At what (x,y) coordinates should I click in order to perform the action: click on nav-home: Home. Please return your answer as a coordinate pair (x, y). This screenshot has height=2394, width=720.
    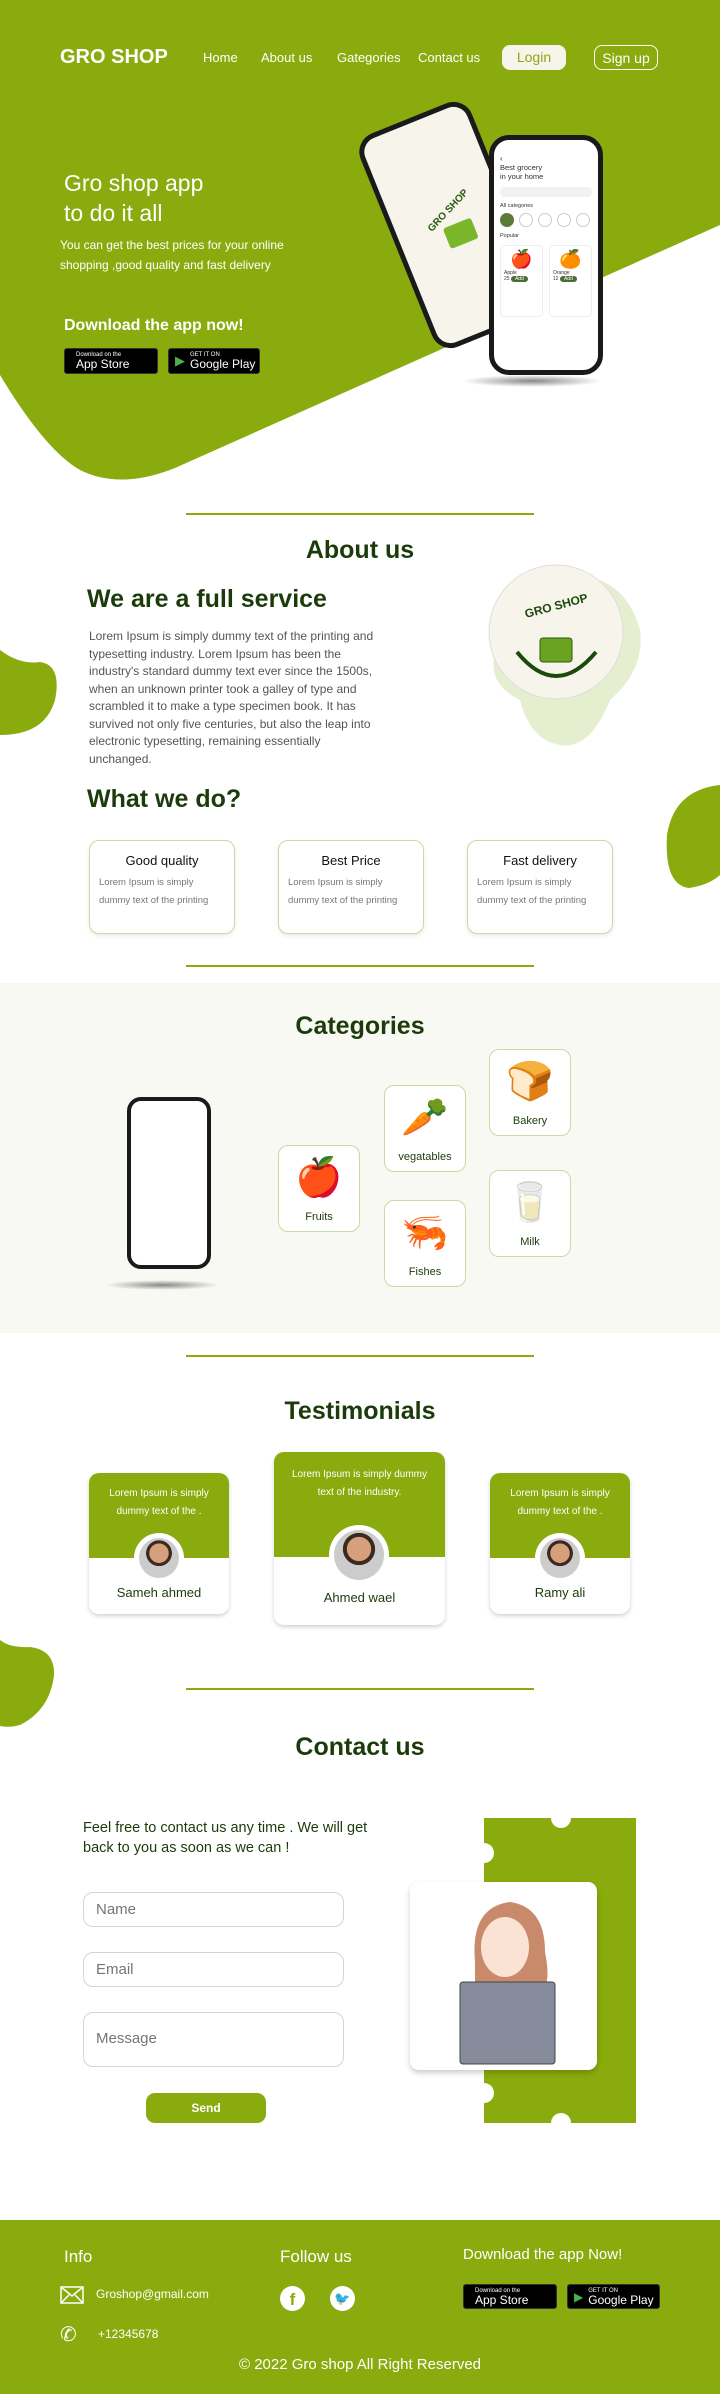
    Looking at the image, I should click on (220, 57).